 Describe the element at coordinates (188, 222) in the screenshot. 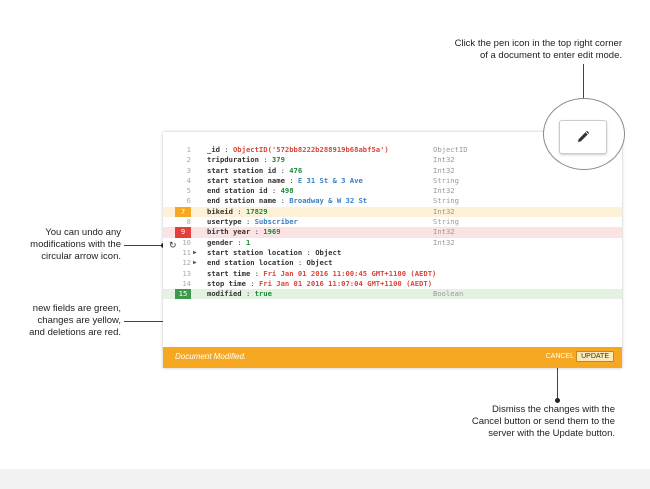

I see `line-number: 8` at that location.